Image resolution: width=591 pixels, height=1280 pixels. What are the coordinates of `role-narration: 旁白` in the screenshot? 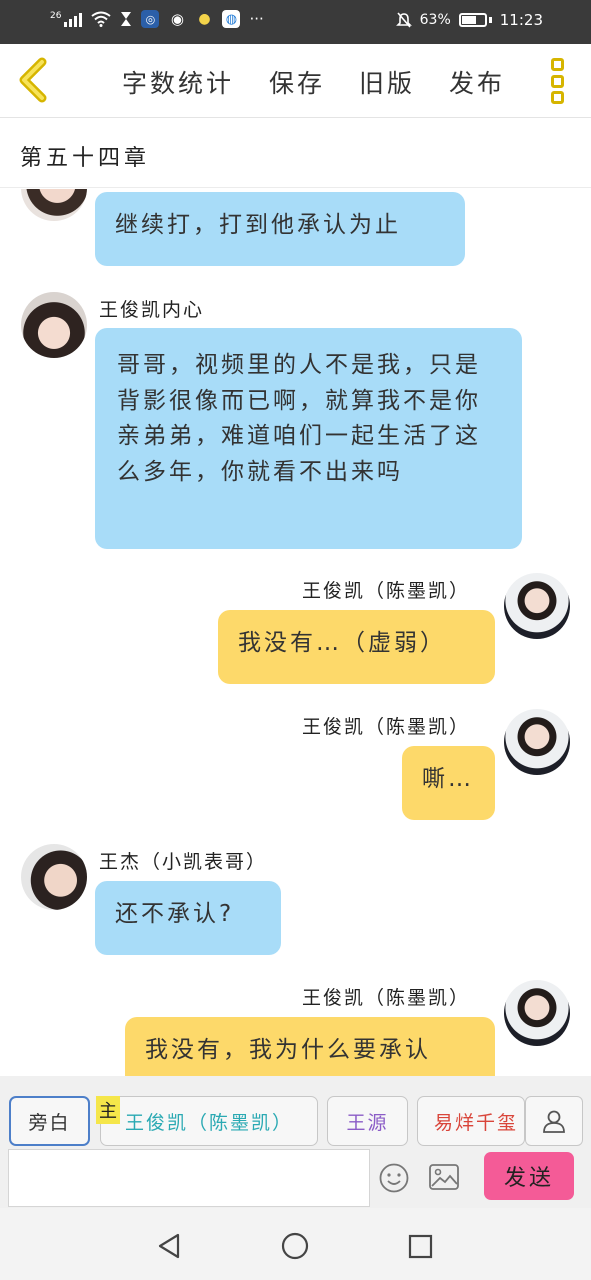 It's located at (49, 1121).